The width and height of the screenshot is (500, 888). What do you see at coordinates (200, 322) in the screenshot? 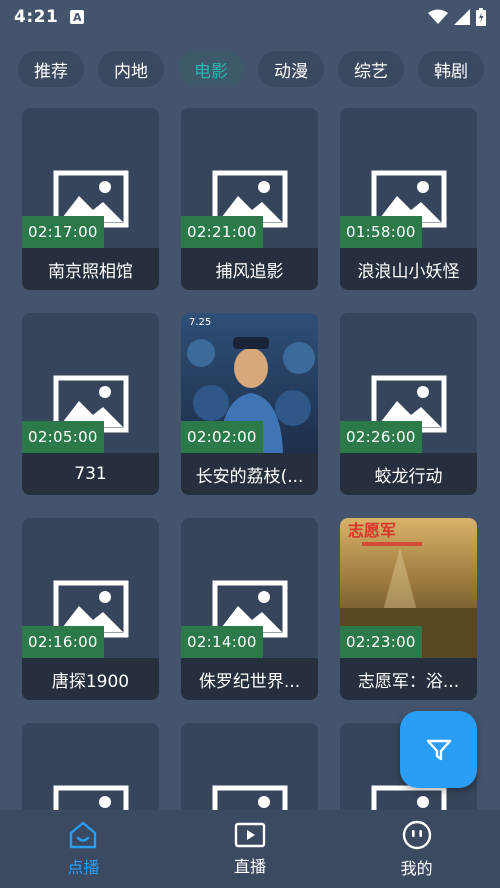
I see `svg-text: 7.25` at bounding box center [200, 322].